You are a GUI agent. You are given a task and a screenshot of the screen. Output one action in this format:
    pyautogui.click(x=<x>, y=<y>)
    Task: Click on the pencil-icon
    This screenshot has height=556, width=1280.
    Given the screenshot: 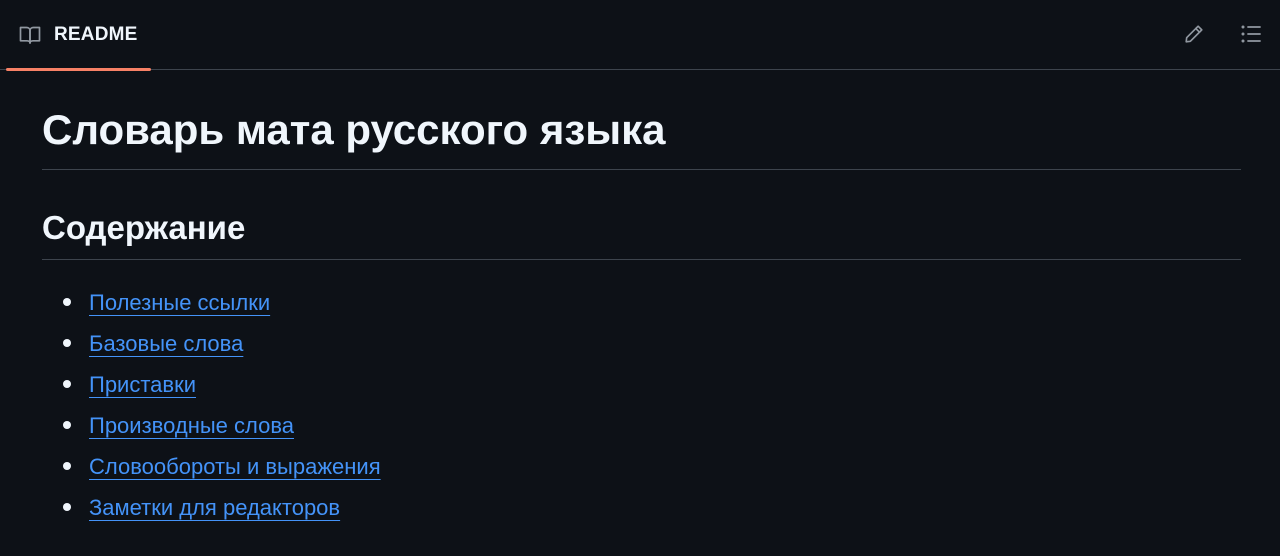 What is the action you would take?
    pyautogui.click(x=1194, y=36)
    